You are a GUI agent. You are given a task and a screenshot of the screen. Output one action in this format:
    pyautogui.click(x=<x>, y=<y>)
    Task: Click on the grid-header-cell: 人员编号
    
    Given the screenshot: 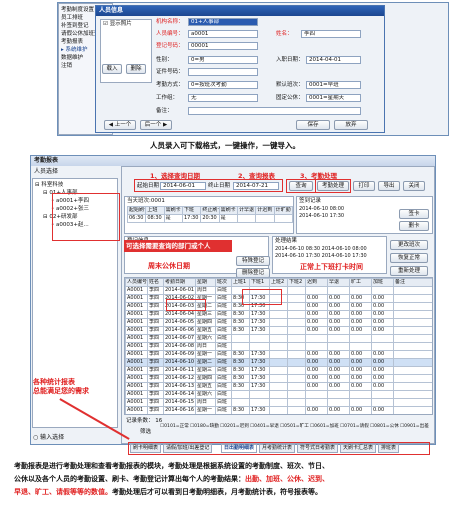 What is the action you would take?
    pyautogui.click(x=136, y=282)
    